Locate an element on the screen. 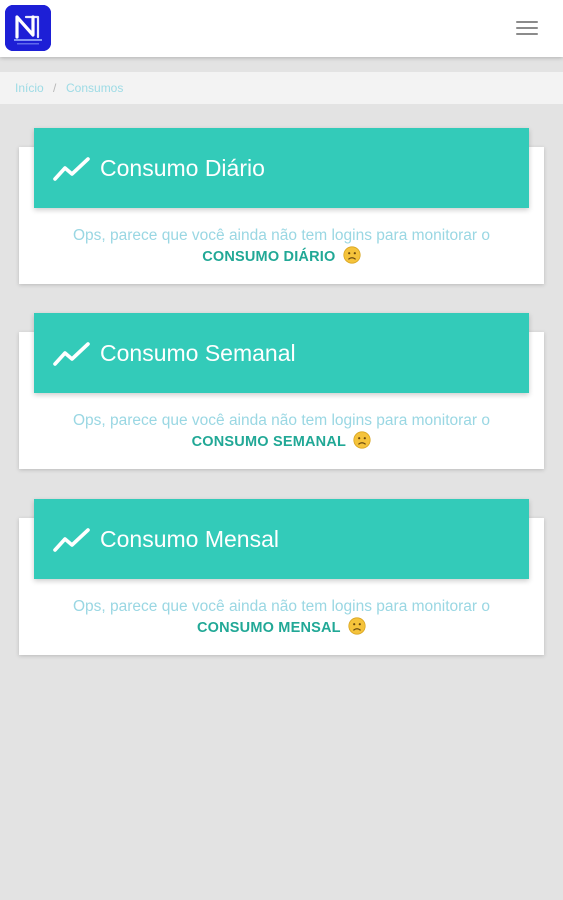 The width and height of the screenshot is (563, 900). card-title: Consumo Mensal is located at coordinates (189, 539).